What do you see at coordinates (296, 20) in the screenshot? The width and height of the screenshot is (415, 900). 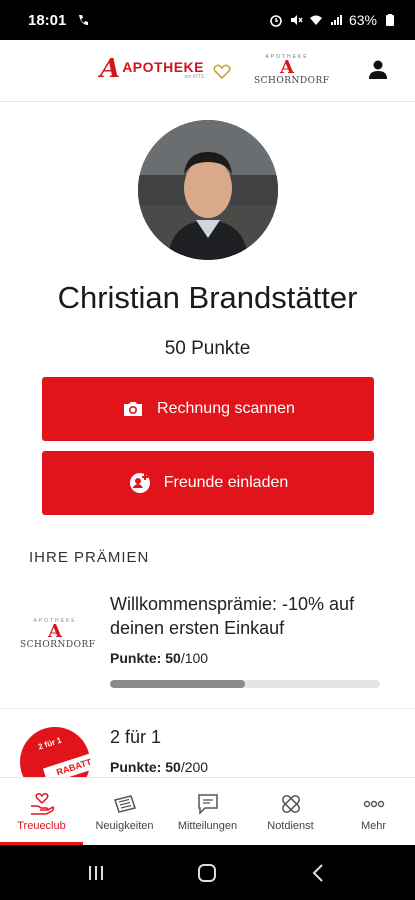 I see `mute-icon` at bounding box center [296, 20].